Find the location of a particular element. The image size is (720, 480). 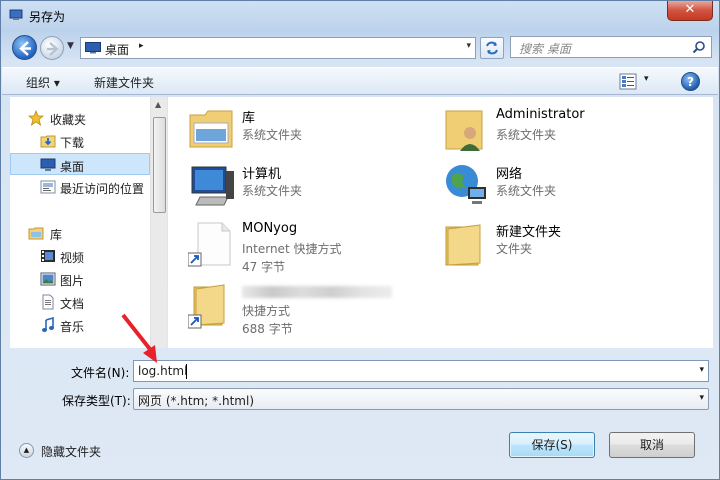

sidebar-item-label: 文档 is located at coordinates (72, 304).